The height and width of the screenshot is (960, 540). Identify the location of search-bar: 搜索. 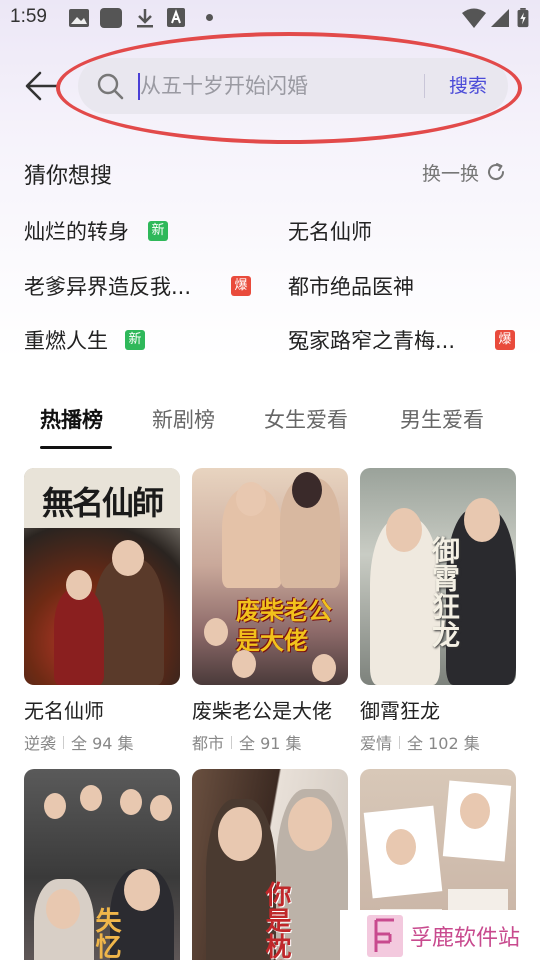
(293, 86).